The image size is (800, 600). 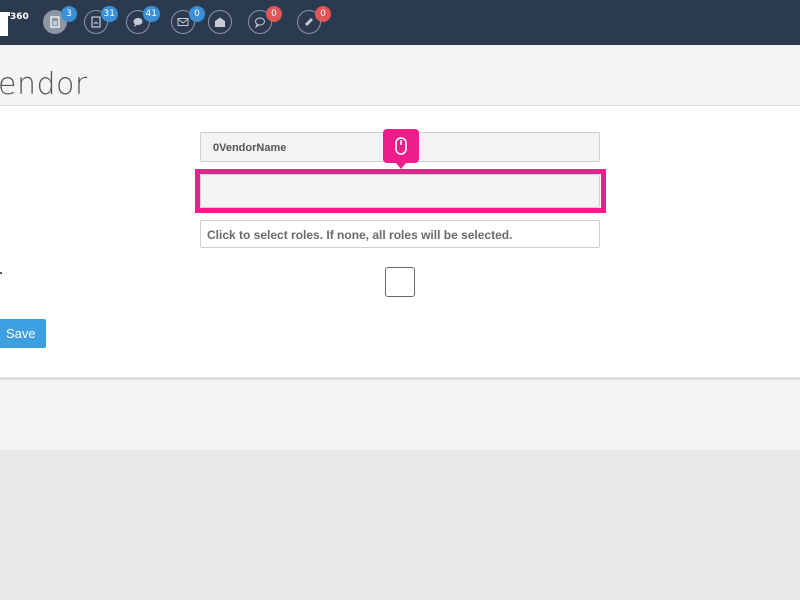 I want to click on report-icon, so click(x=96, y=22).